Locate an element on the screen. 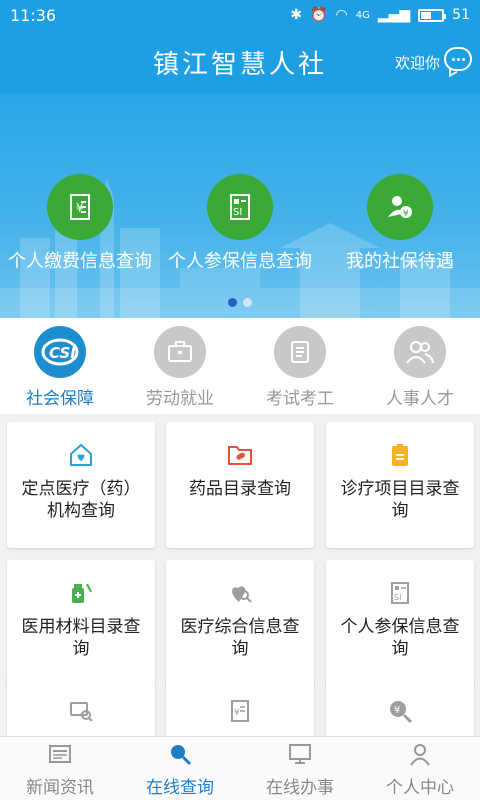 The height and width of the screenshot is (800, 480). tab-social-security: CSI 社会保障 is located at coordinates (60, 366).